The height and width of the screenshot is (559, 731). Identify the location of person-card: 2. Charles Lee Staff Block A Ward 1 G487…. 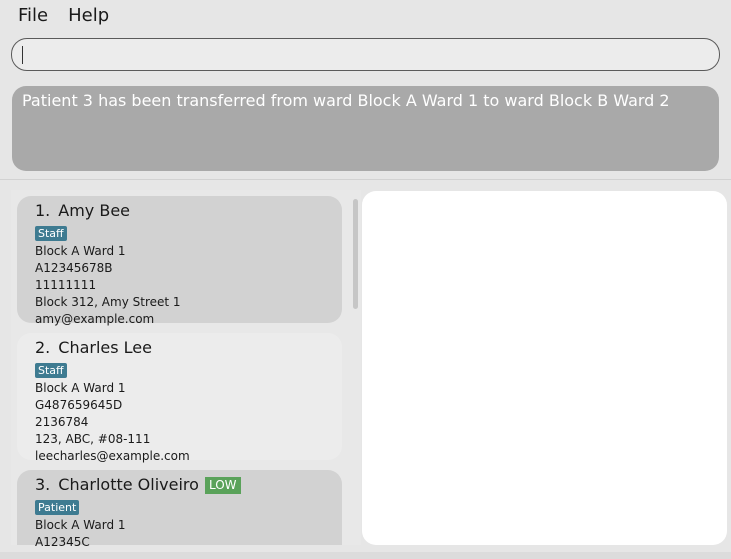
(179, 398).